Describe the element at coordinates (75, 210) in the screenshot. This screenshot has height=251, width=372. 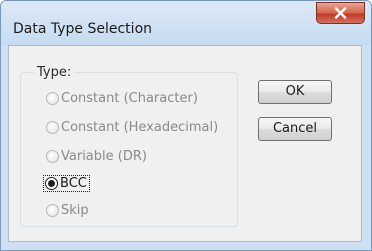
I see `radio-label: Skip` at that location.